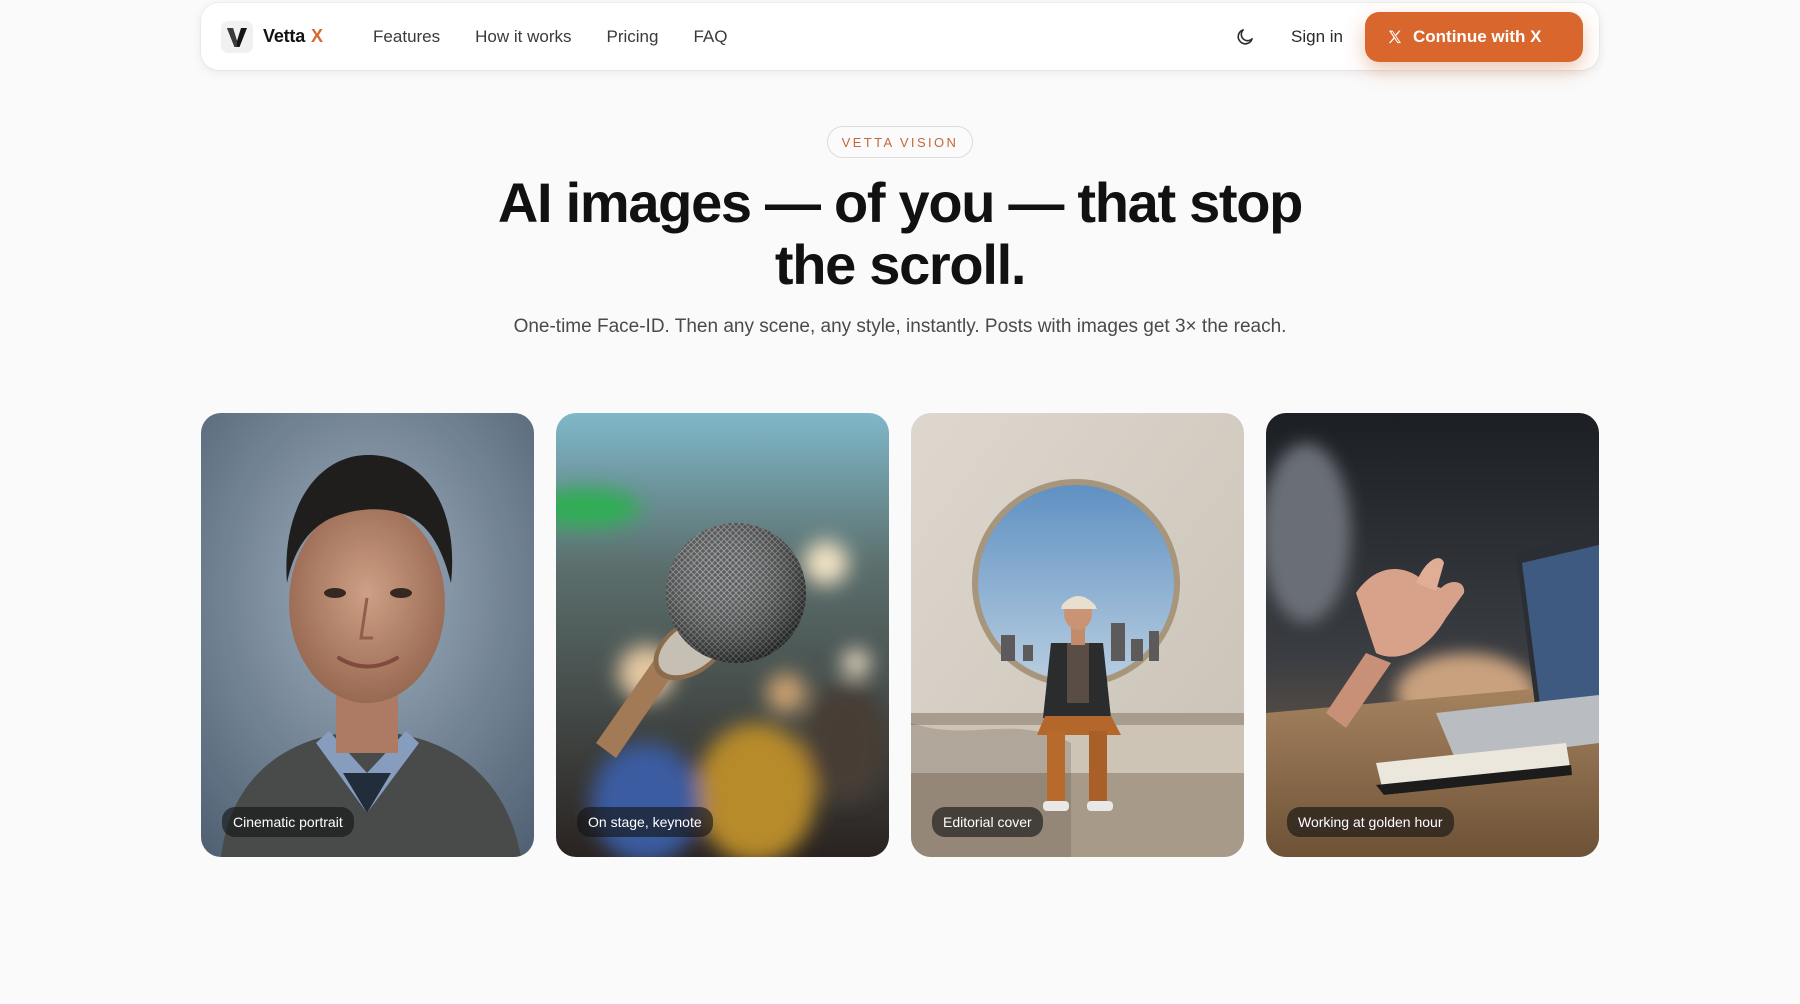  I want to click on editorial-image, so click(1077, 635).